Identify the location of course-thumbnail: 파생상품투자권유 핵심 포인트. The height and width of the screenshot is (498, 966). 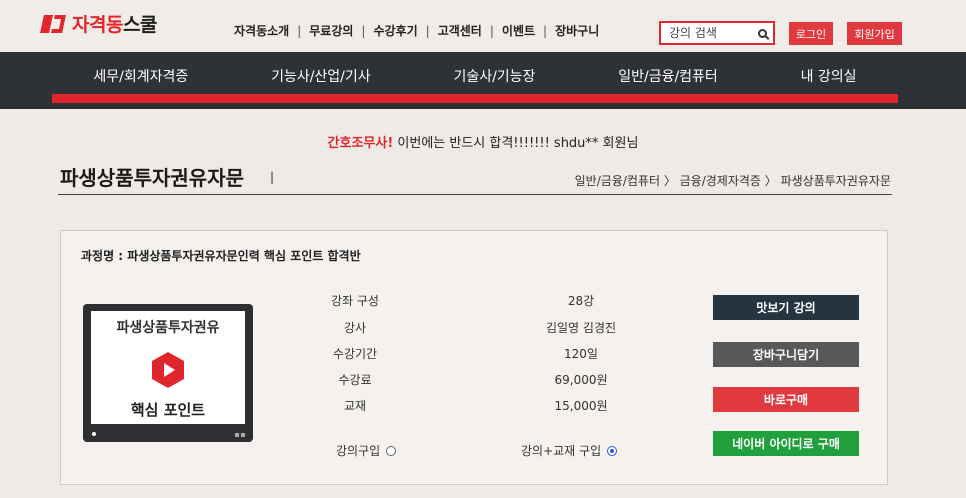
(168, 373).